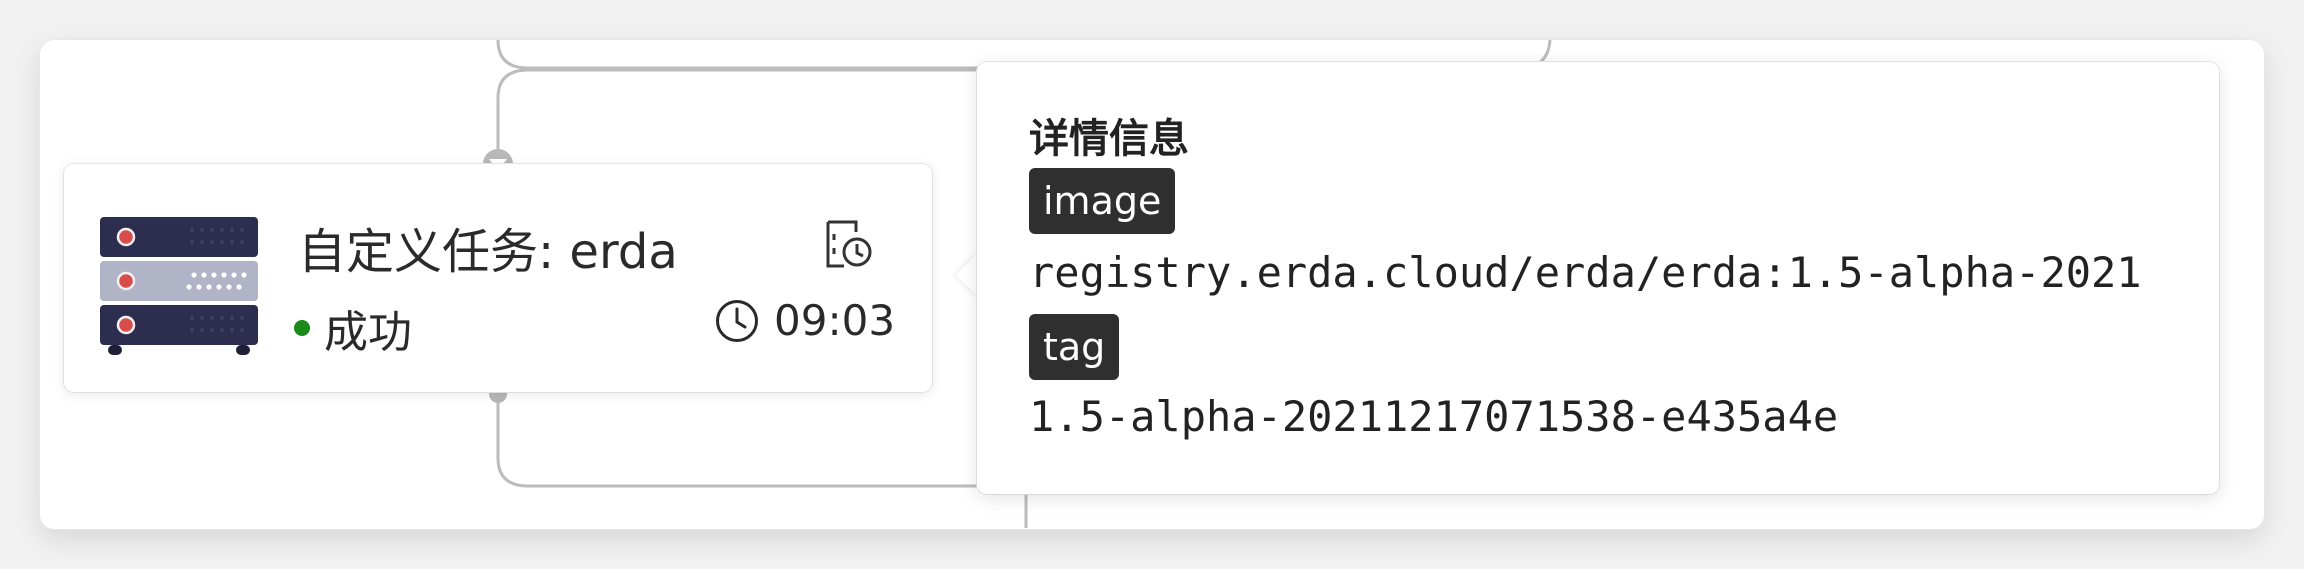 This screenshot has width=2304, height=569. I want to click on connector-in, so click(748, 115).